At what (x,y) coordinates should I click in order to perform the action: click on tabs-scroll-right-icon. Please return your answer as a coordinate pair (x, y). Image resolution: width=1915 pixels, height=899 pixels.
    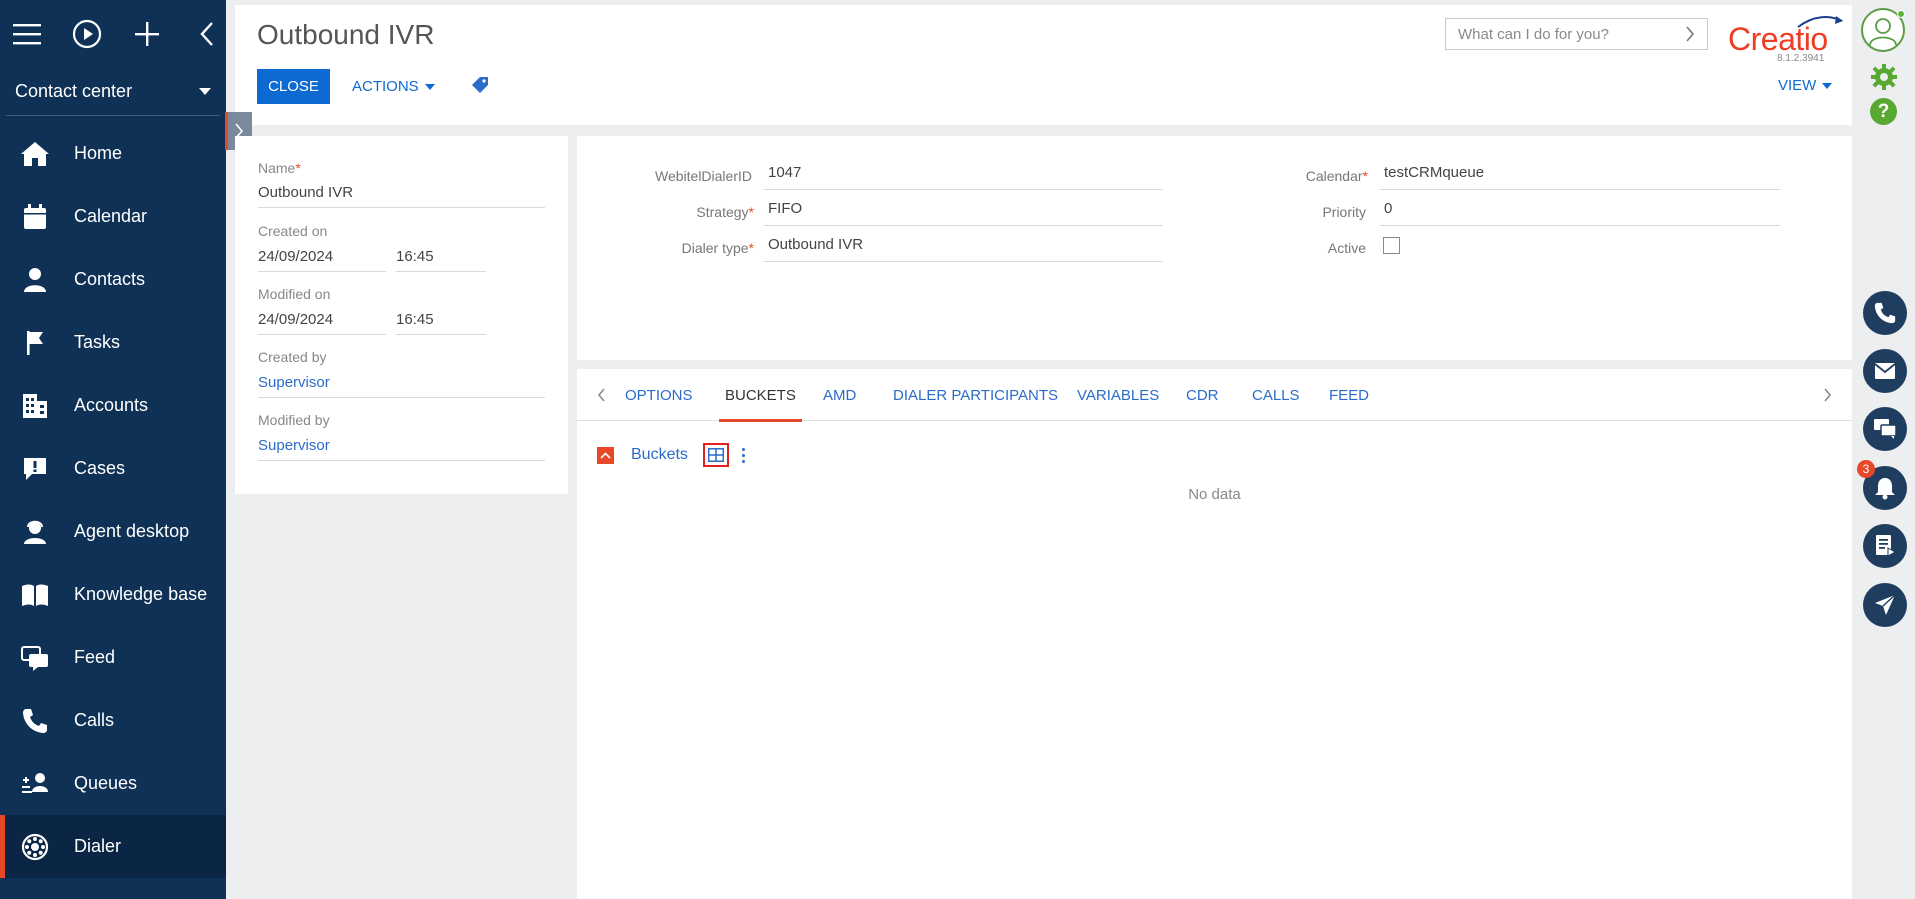
    Looking at the image, I should click on (1827, 395).